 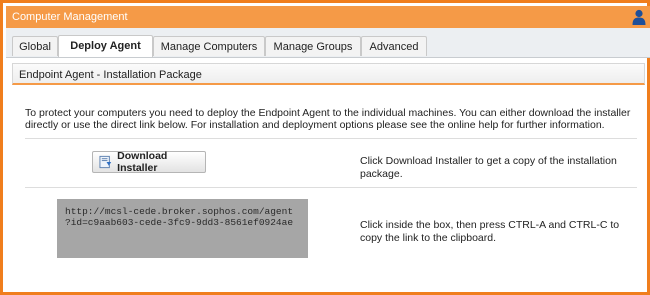 What do you see at coordinates (35, 46) in the screenshot?
I see `tab-global: Global` at bounding box center [35, 46].